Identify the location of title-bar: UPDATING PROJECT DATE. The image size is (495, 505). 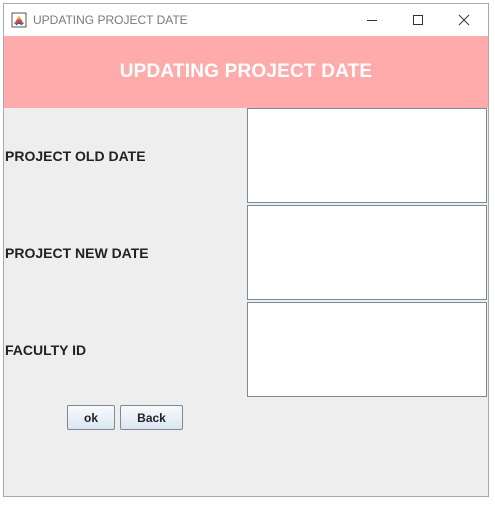
(246, 20).